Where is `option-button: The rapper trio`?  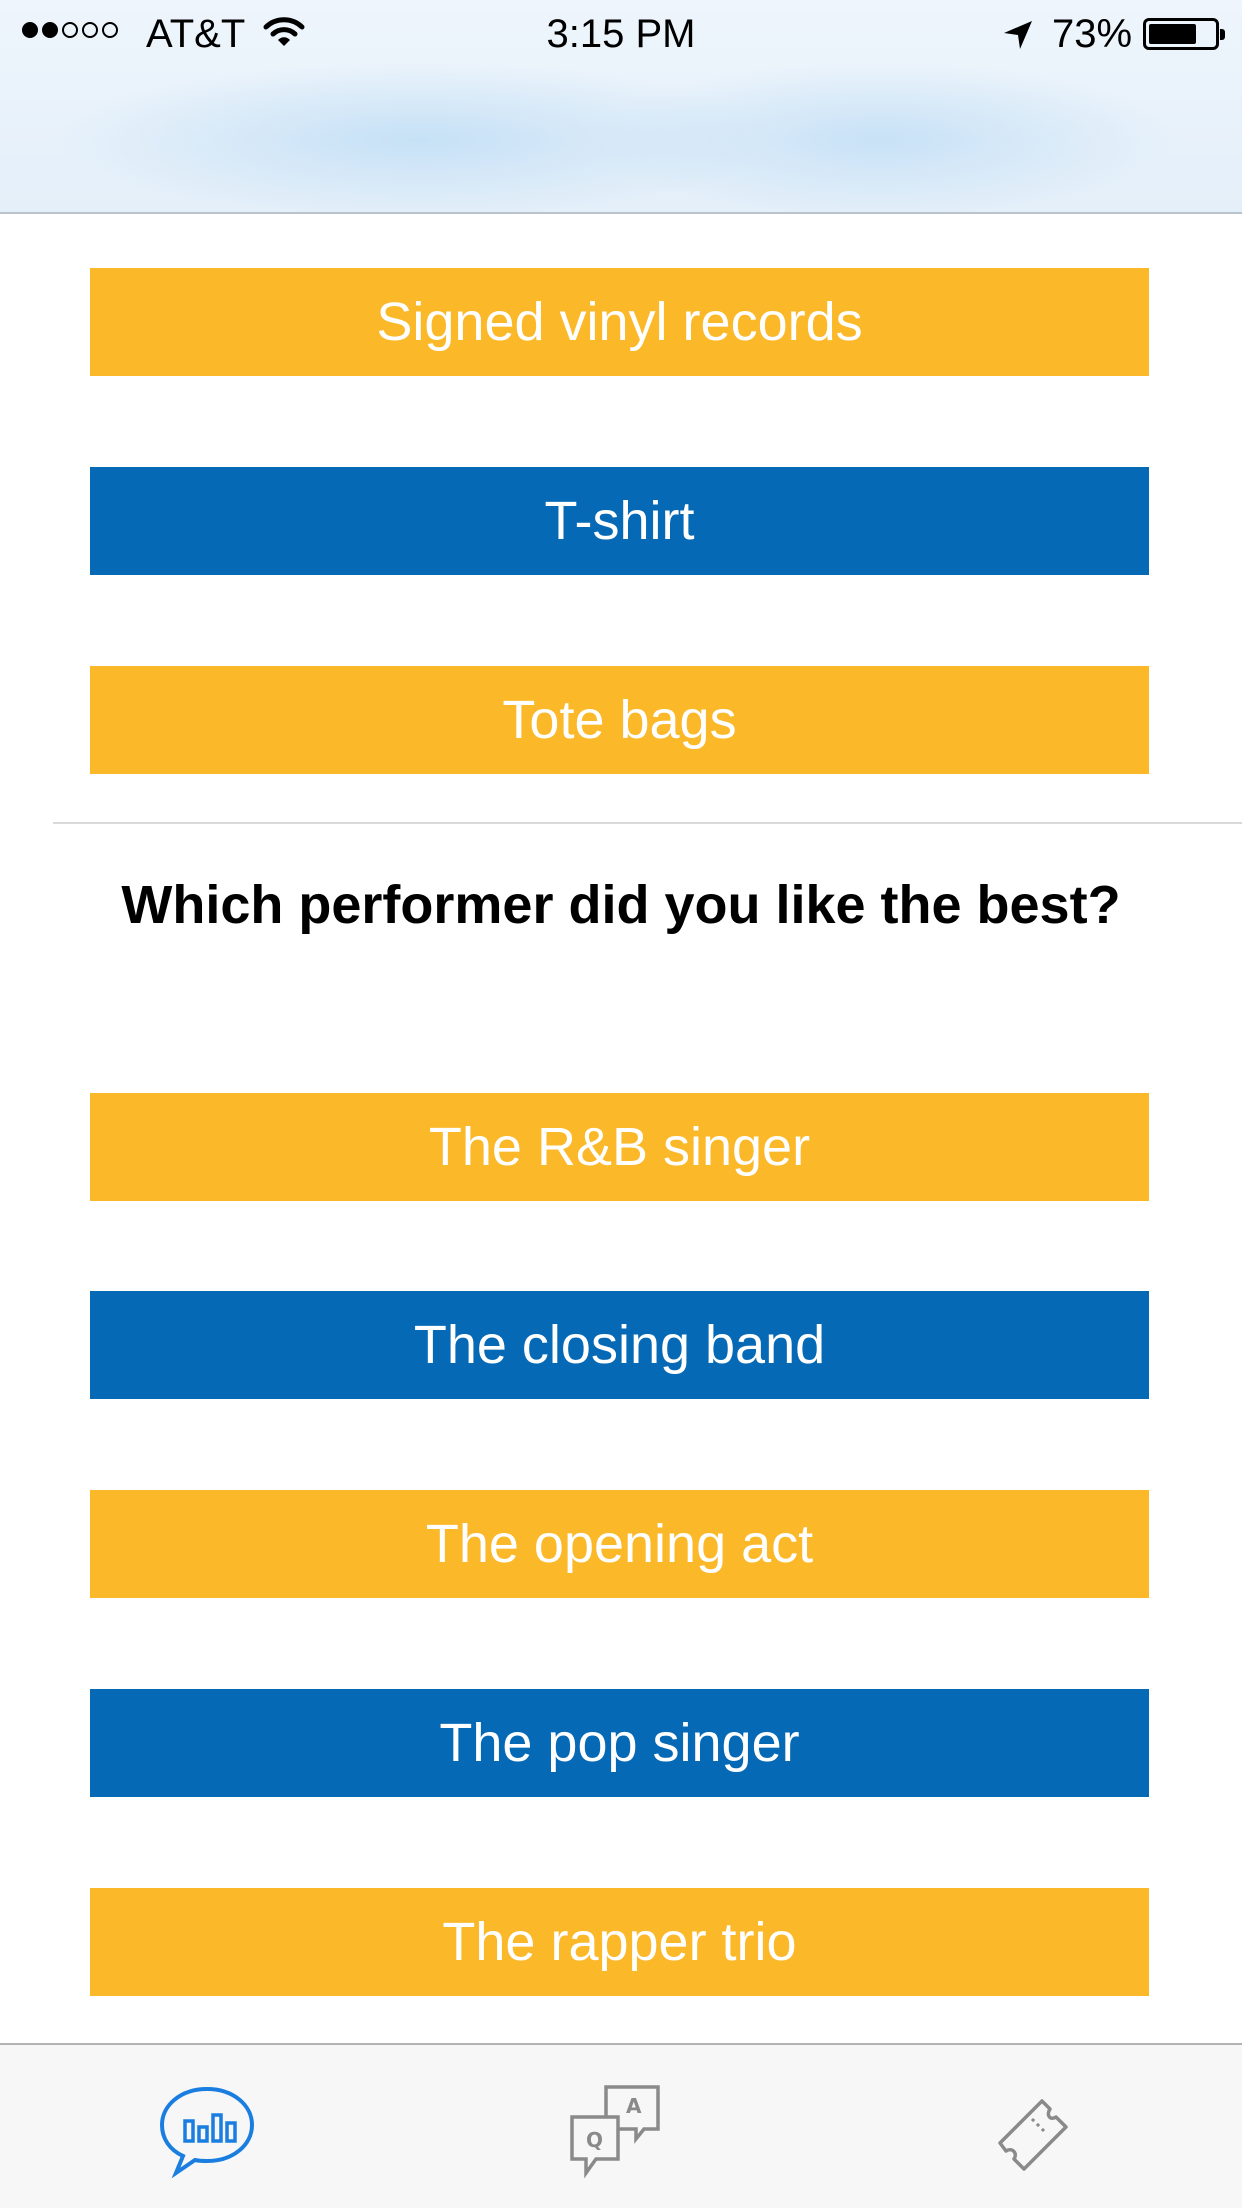
option-button: The rapper trio is located at coordinates (619, 1942).